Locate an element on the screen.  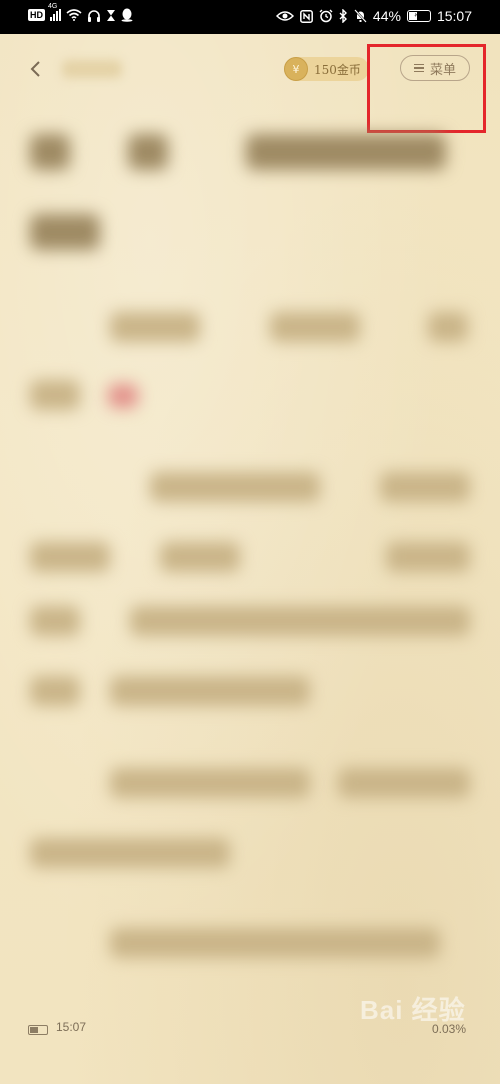
highlight-annotation-box is located at coordinates (426, 88).